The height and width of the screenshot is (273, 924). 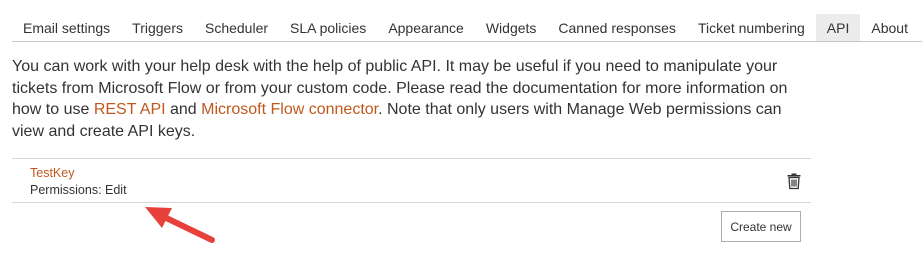 What do you see at coordinates (328, 27) in the screenshot?
I see `tab-sla-policies: SLA policies` at bounding box center [328, 27].